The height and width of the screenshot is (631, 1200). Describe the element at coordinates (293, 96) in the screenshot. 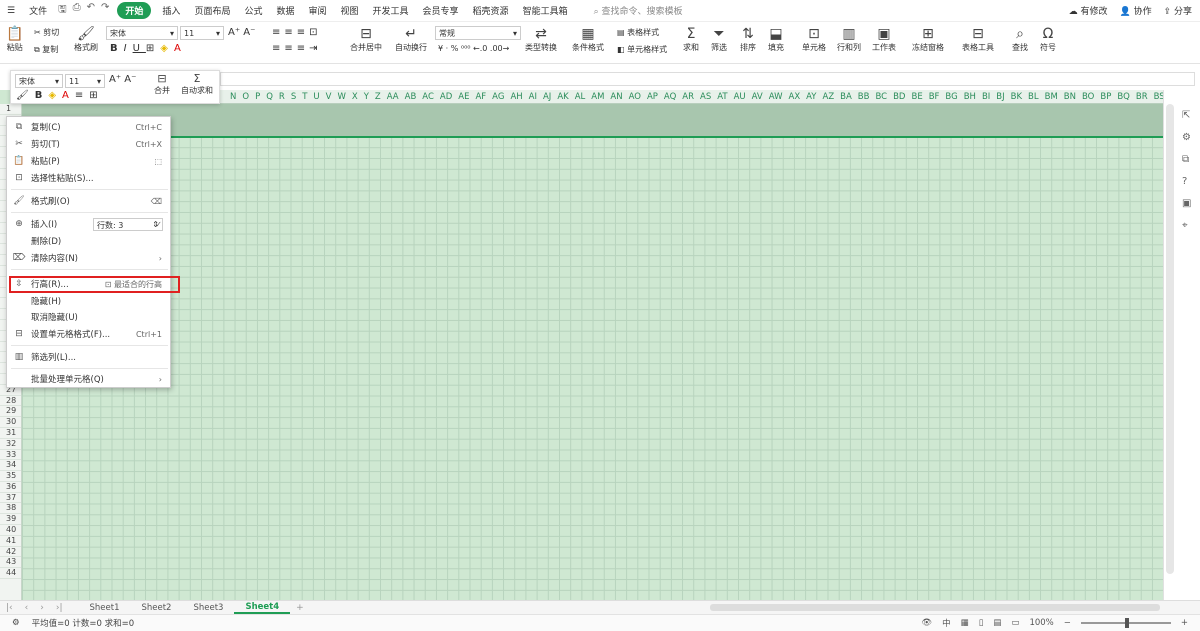

I see `column-header: S` at that location.